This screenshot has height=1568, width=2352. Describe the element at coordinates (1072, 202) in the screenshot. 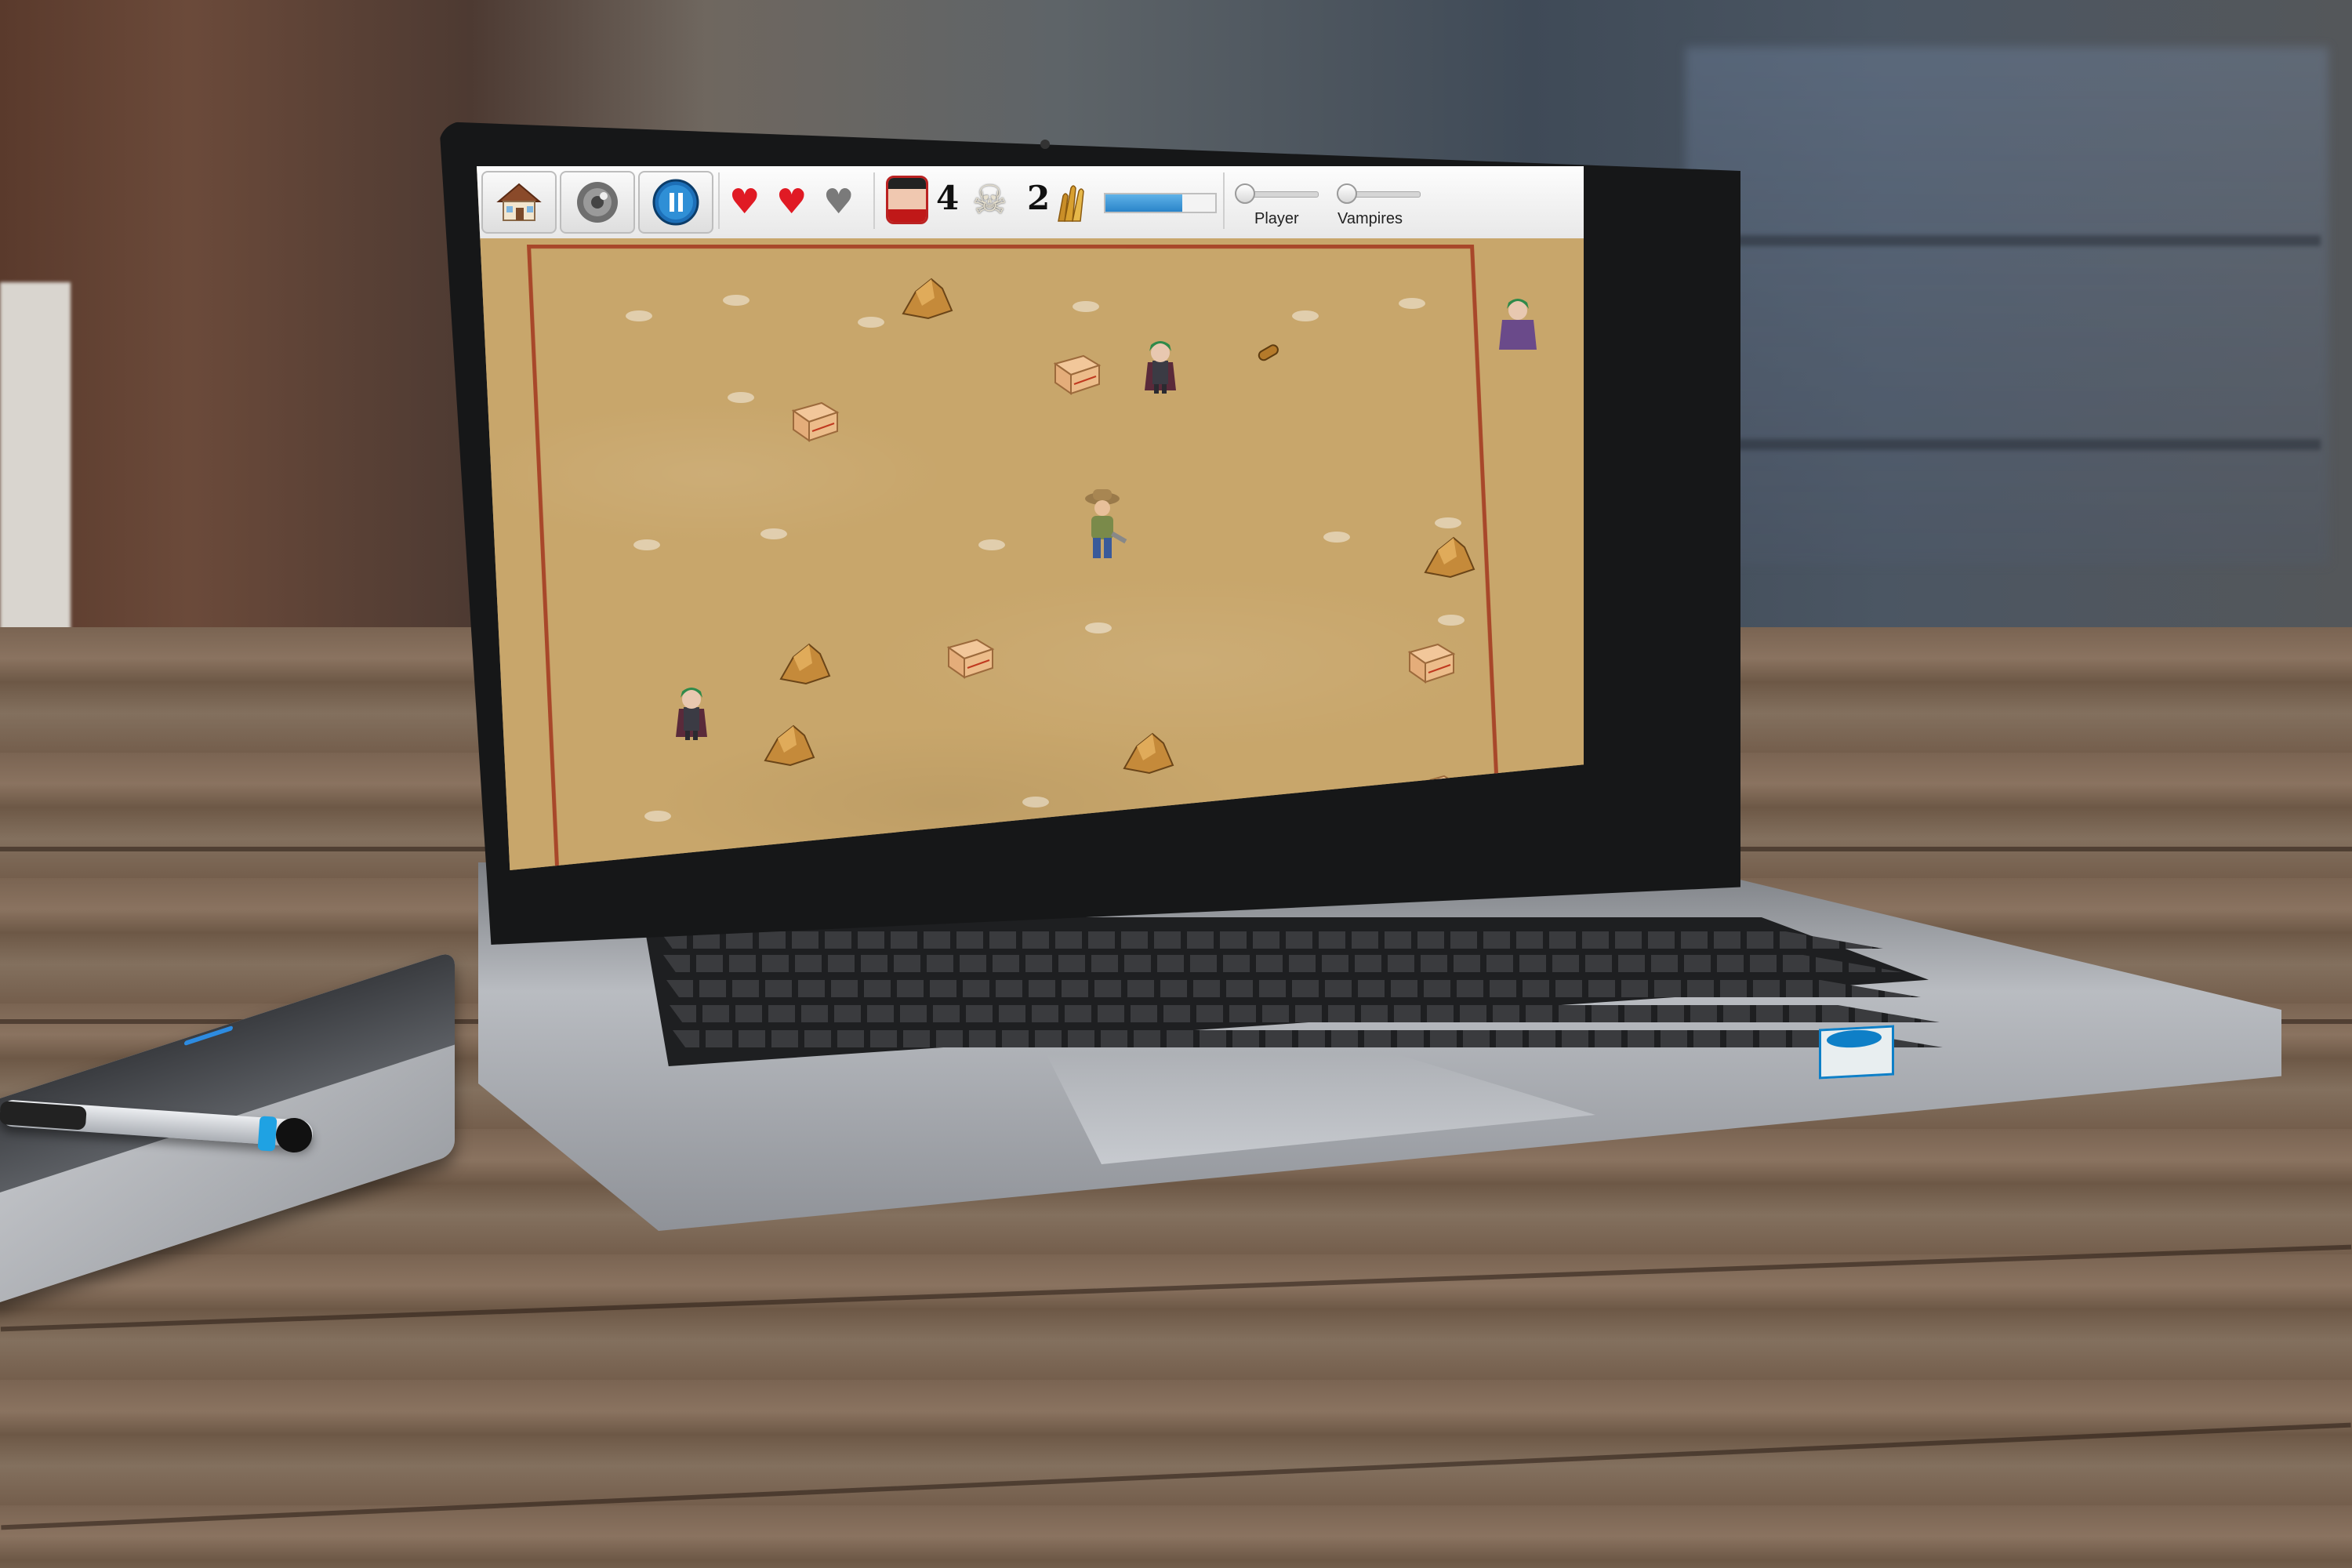

I see `bullets-icon` at that location.